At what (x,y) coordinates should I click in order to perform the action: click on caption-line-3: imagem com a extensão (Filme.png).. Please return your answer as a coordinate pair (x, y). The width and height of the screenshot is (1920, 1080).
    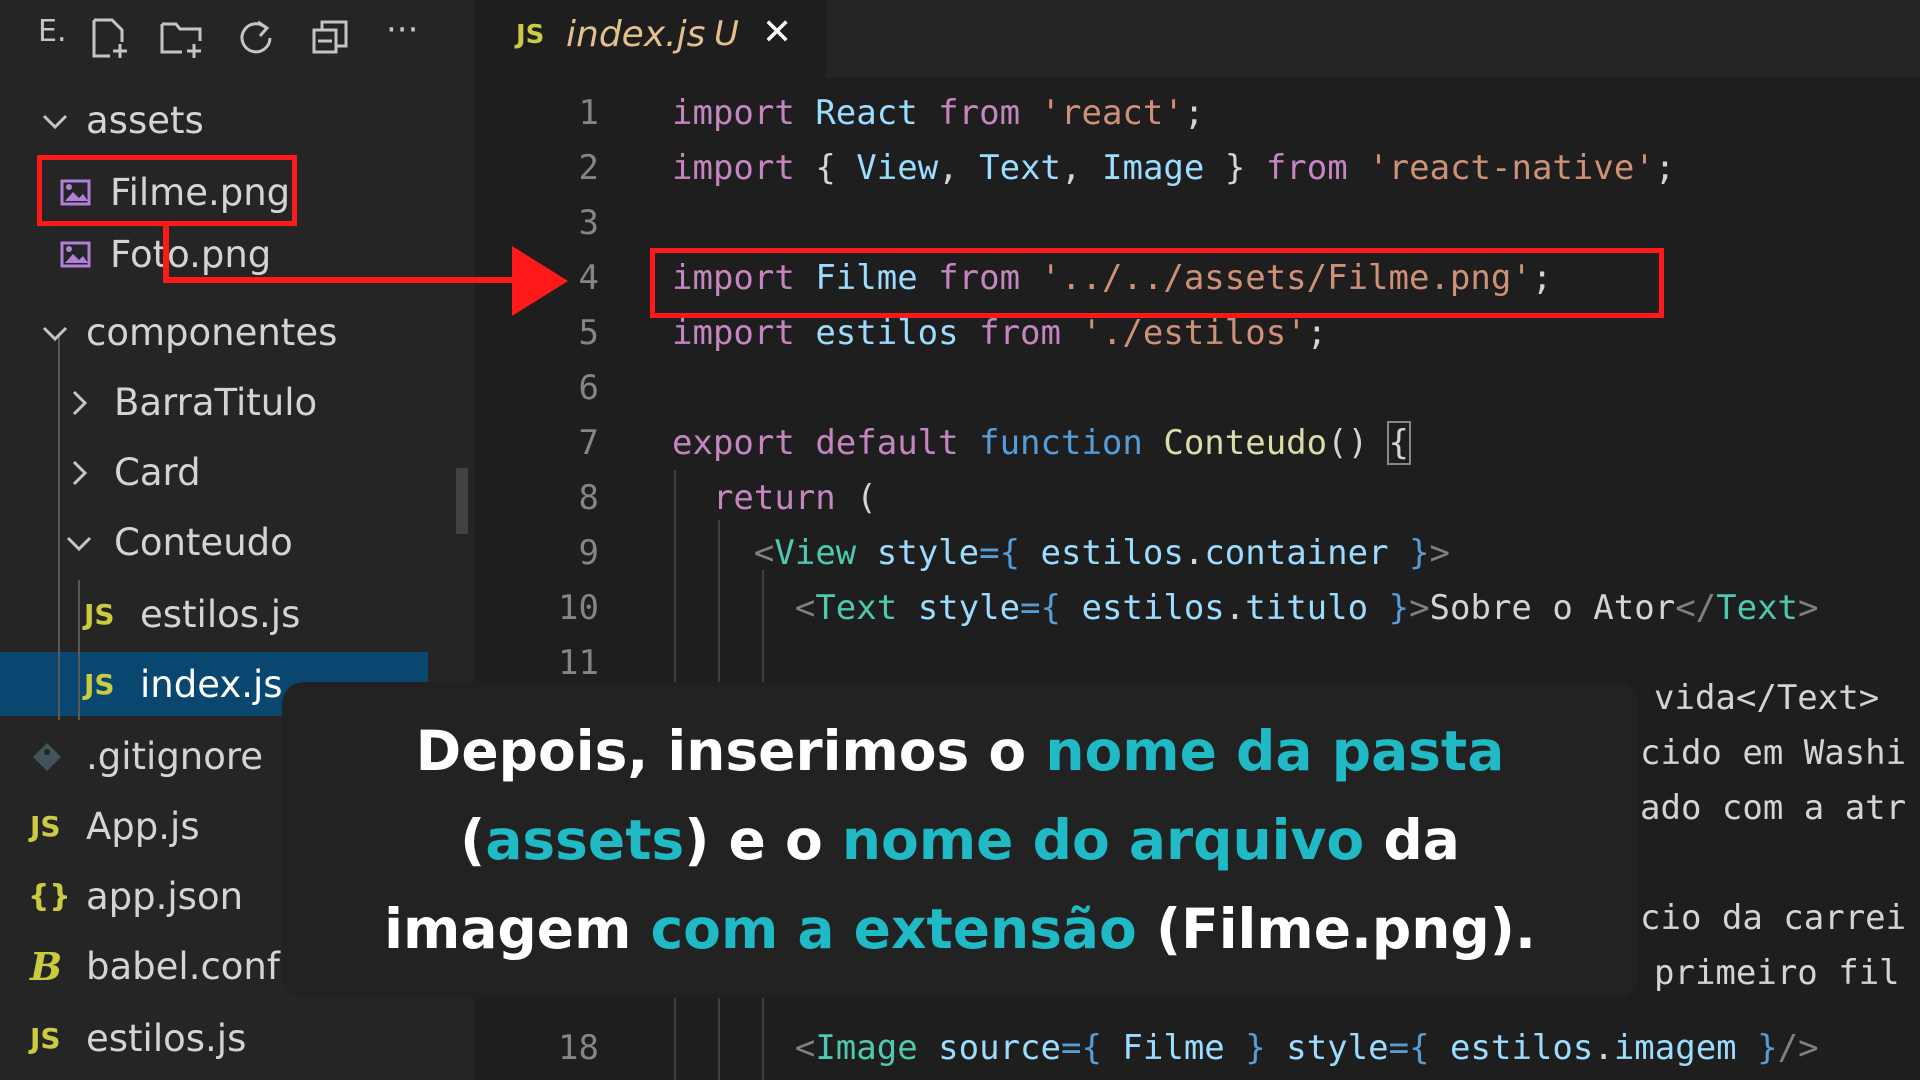
    Looking at the image, I should click on (960, 928).